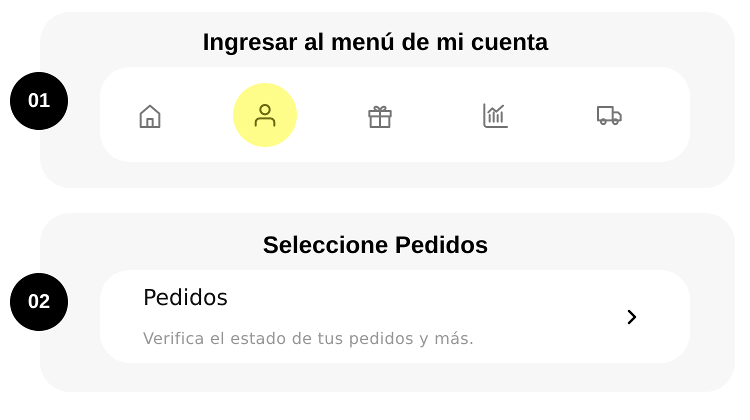 The image size is (750, 420). What do you see at coordinates (39, 302) in the screenshot?
I see `step-number-badge: 02` at bounding box center [39, 302].